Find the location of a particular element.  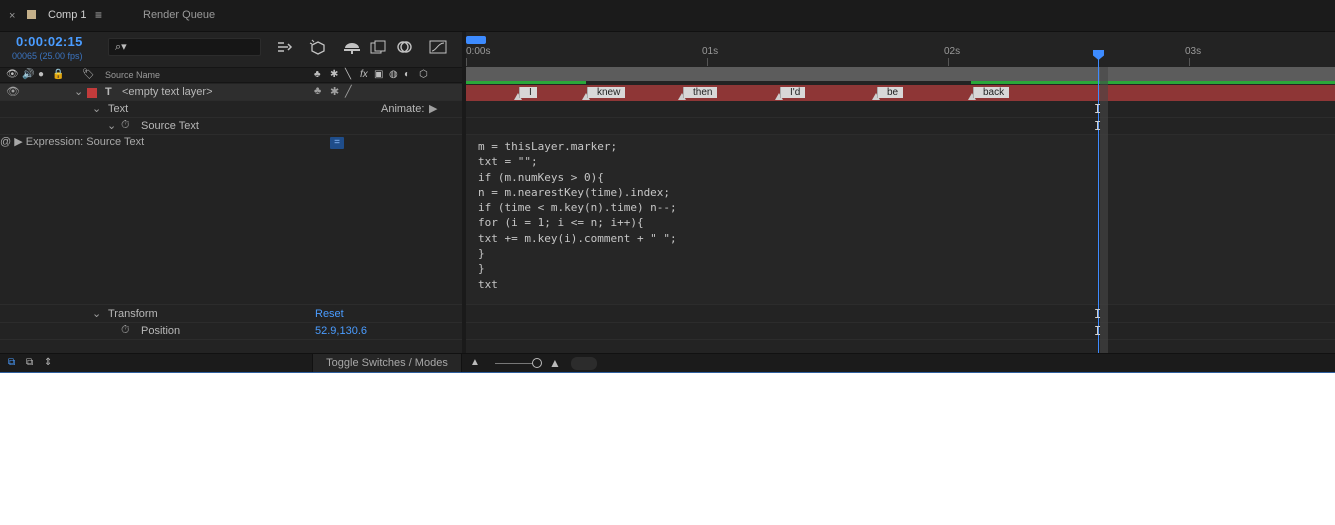

frame-blend-switch-icon: ▣ is located at coordinates (378, 74).